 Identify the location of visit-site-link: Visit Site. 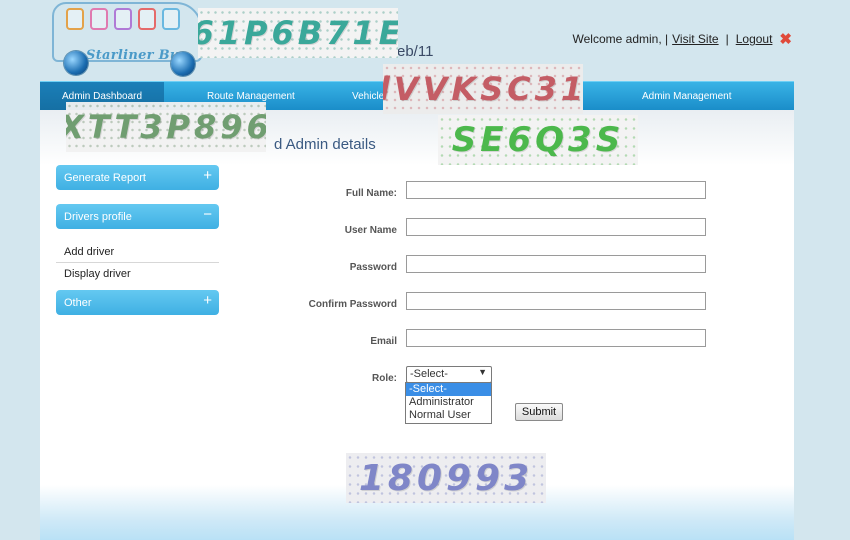
(695, 39).